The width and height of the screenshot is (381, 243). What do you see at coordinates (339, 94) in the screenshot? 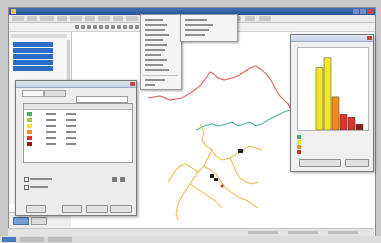
I see `histogram-chart` at bounding box center [339, 94].